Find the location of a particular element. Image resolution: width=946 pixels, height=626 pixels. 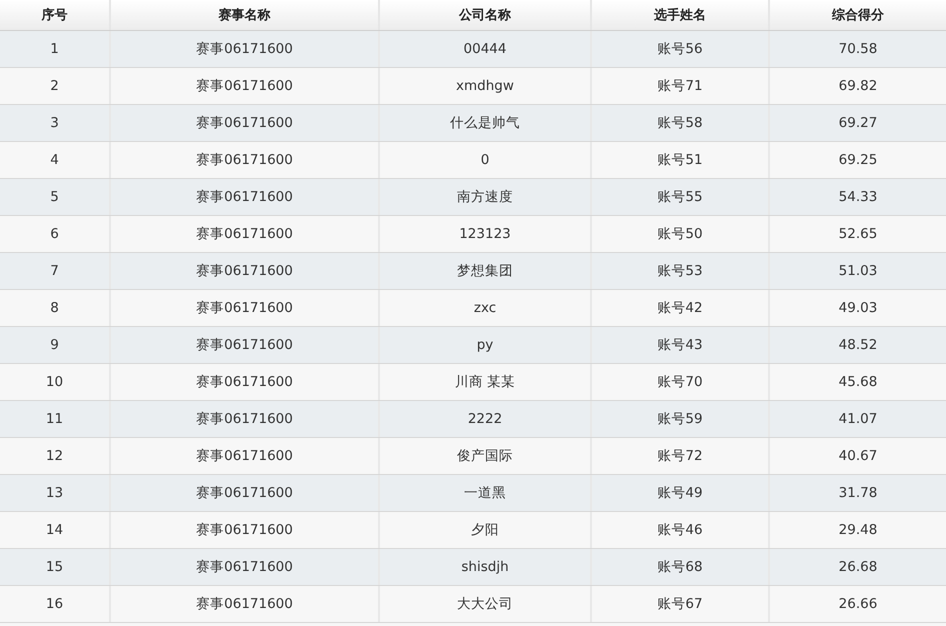

table-cell-text: 5 is located at coordinates (54, 197).